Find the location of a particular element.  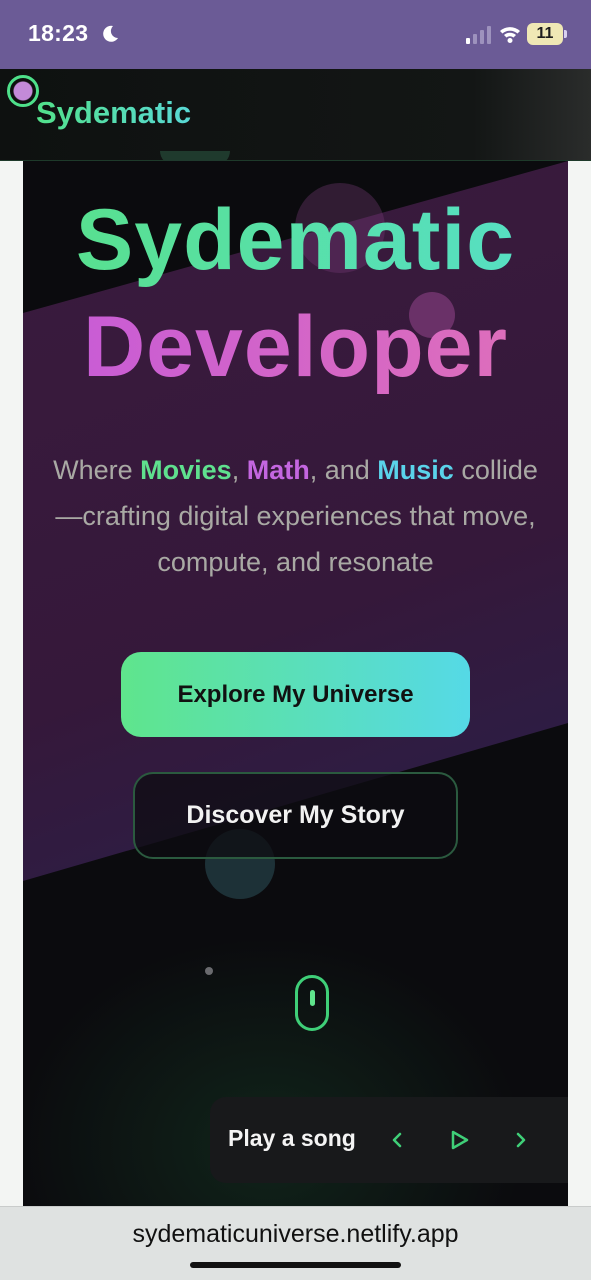

home-indicator is located at coordinates (295, 1265).